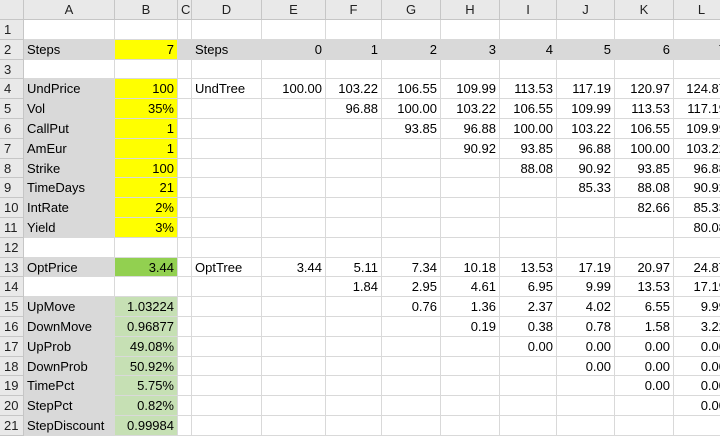 This screenshot has height=437, width=720. I want to click on sheet-cell: 5, so click(586, 49).